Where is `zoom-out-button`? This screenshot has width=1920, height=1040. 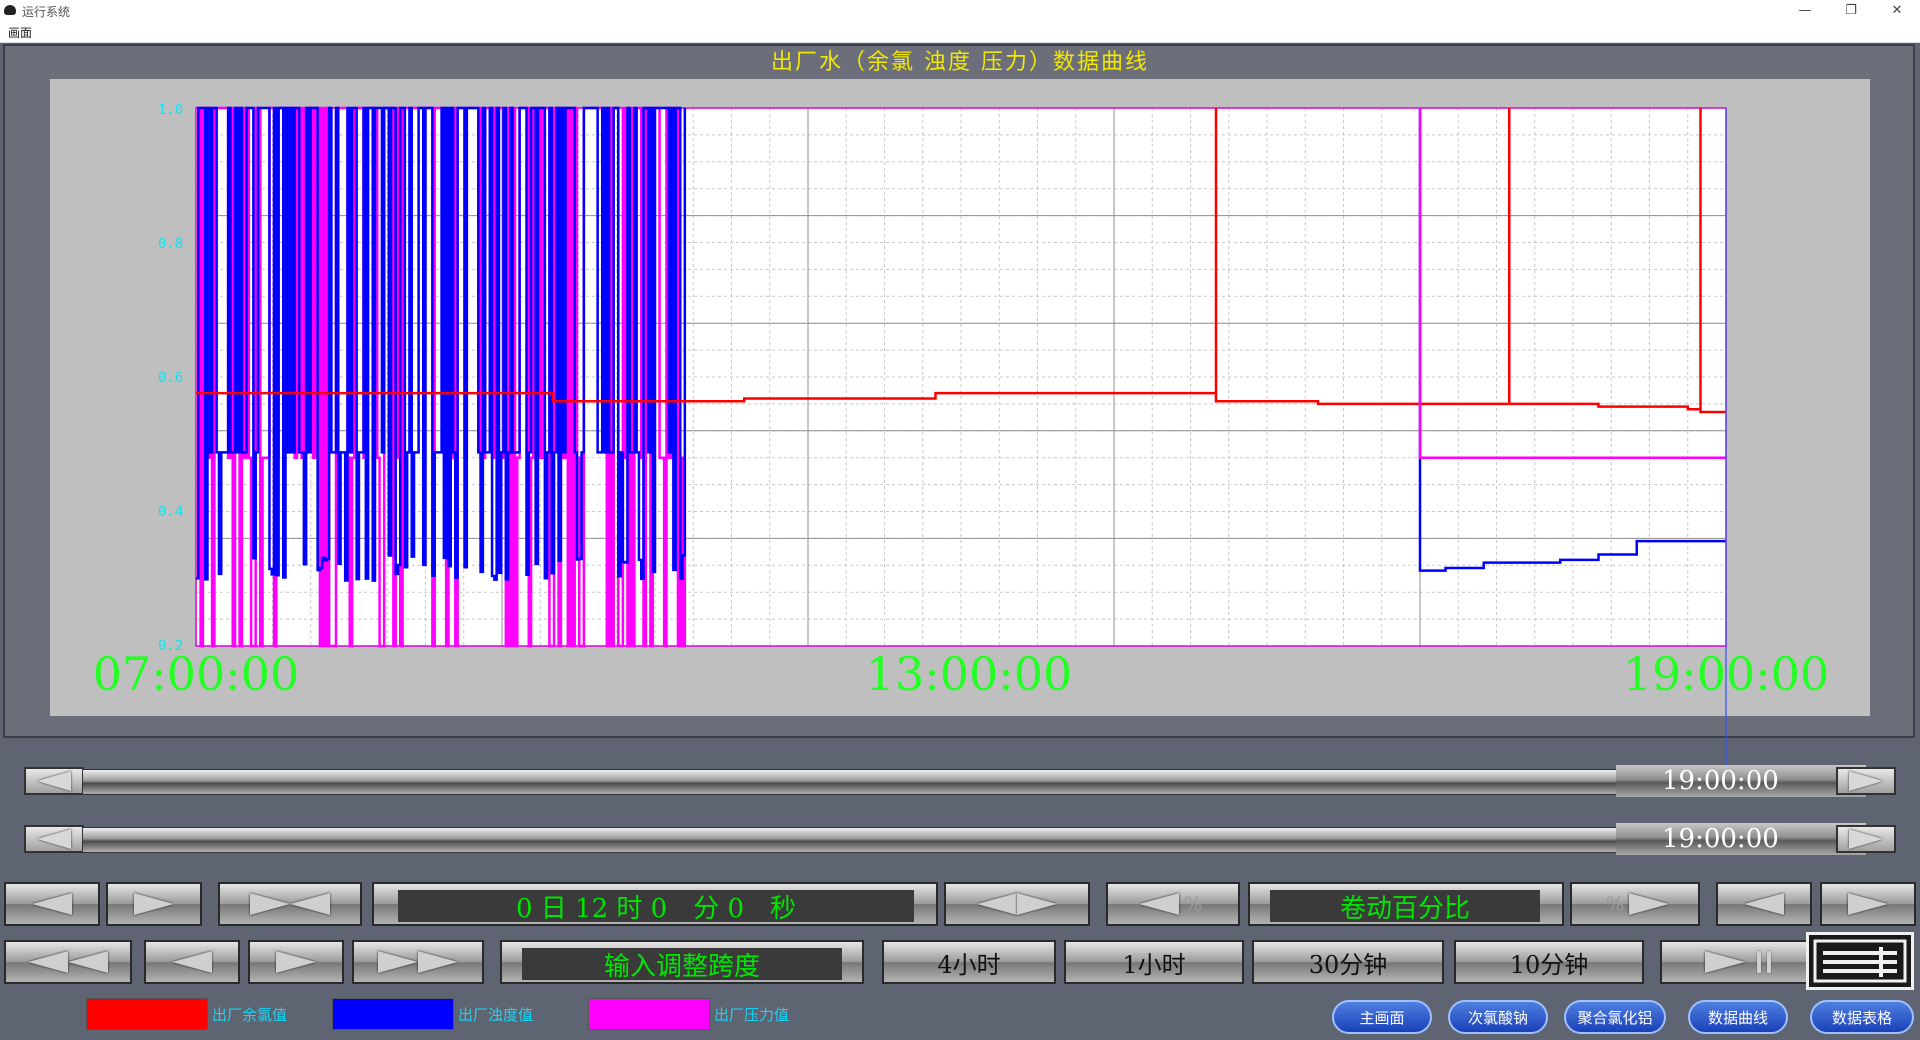
zoom-out-button is located at coordinates (1017, 904).